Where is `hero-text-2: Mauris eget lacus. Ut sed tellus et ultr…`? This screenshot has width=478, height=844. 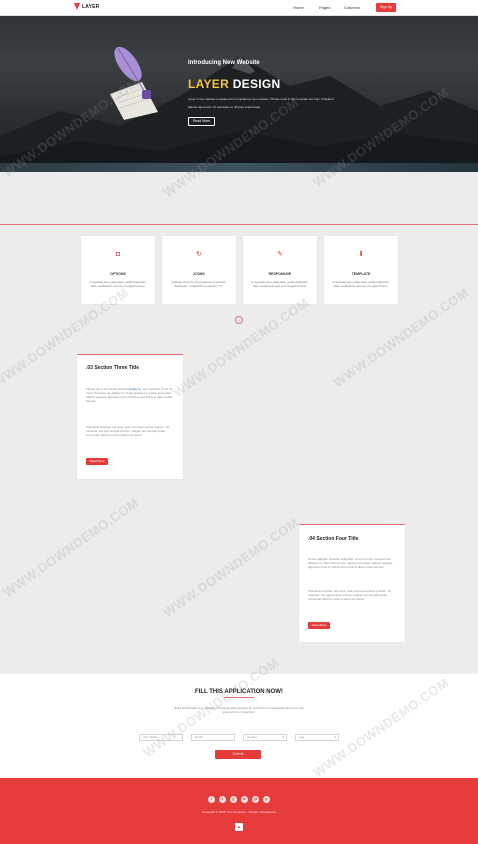
hero-text-2: Mauris eget lacus. Ut sed tellus et ultr… is located at coordinates (224, 107).